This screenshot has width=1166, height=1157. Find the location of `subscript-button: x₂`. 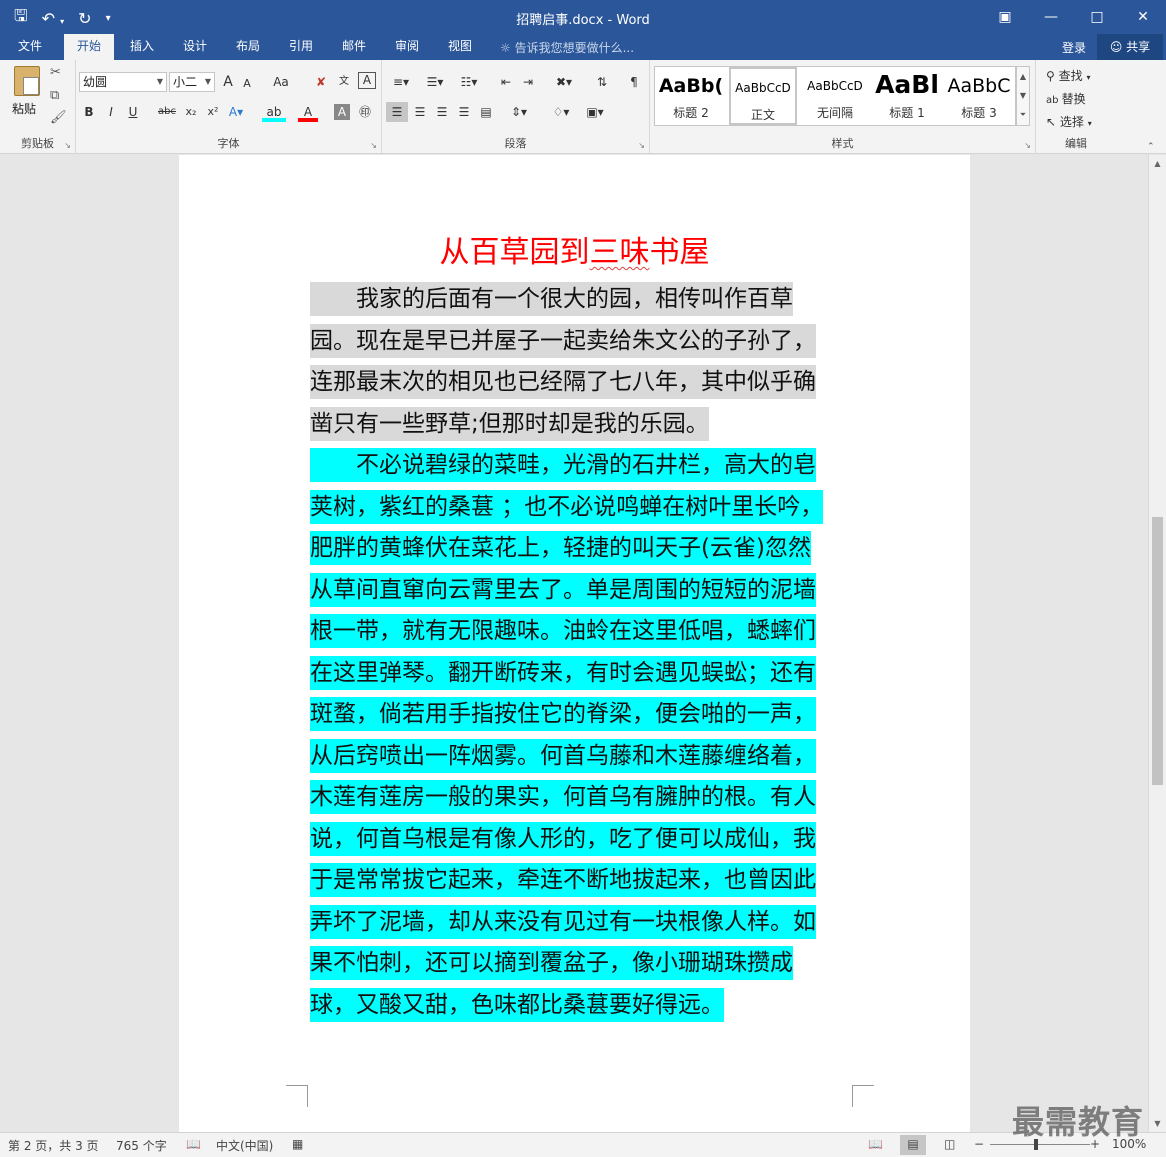

subscript-button: x₂ is located at coordinates (191, 112).